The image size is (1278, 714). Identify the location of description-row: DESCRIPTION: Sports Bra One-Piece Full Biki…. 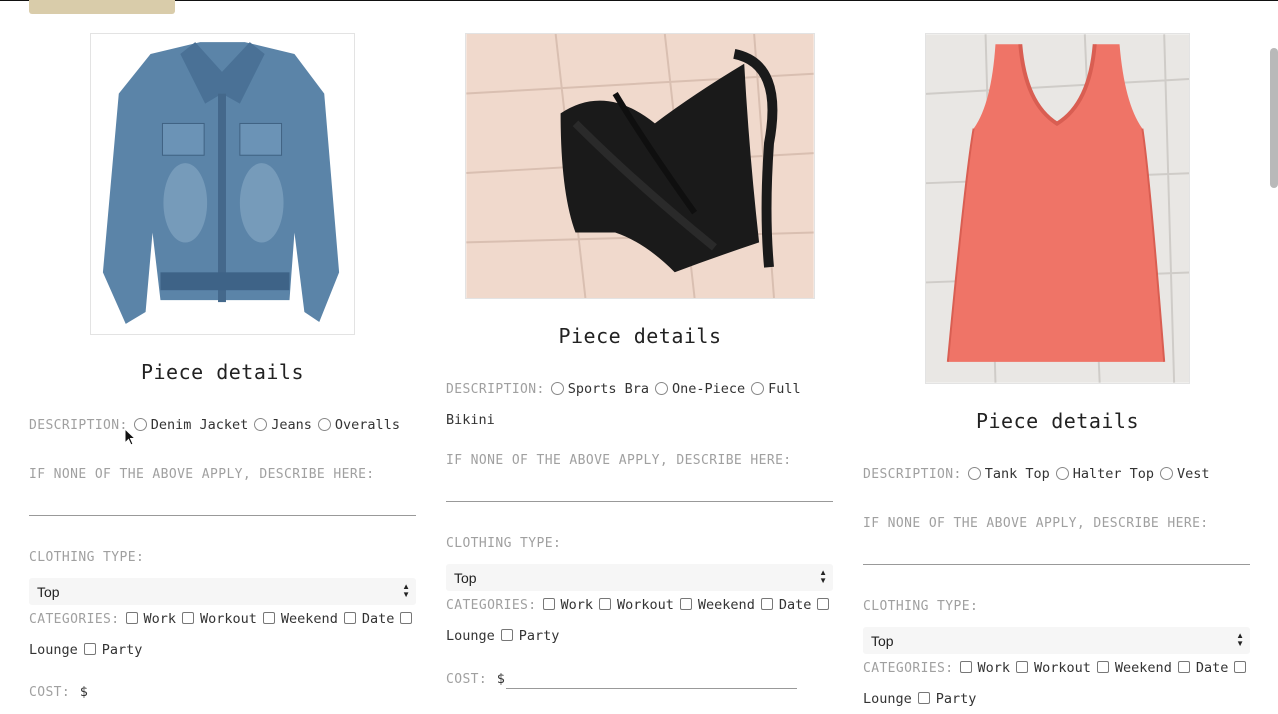
(643, 404).